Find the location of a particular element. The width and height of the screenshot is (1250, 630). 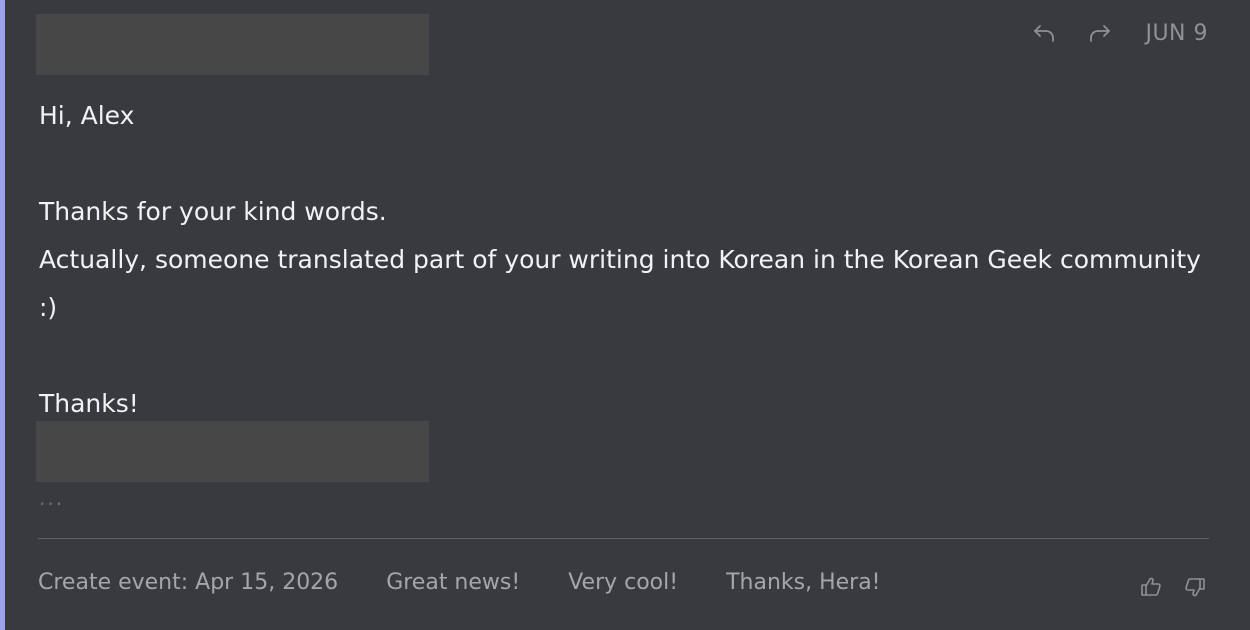

selection-accent-bar is located at coordinates (2, 315).